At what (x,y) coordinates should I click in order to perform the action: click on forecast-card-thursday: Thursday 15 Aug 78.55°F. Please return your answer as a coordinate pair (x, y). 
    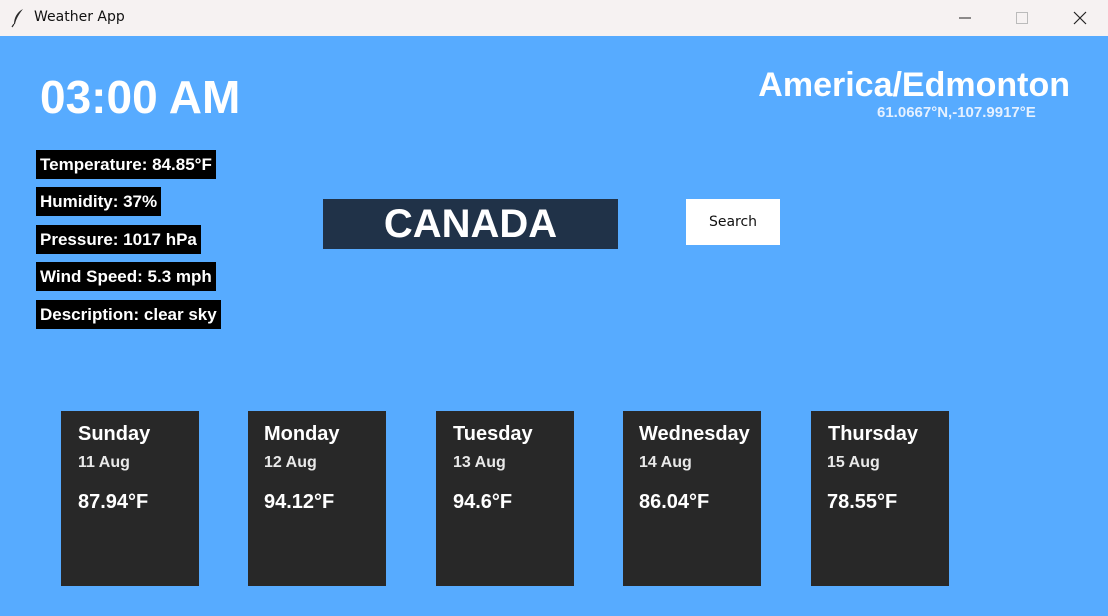
    Looking at the image, I should click on (880, 498).